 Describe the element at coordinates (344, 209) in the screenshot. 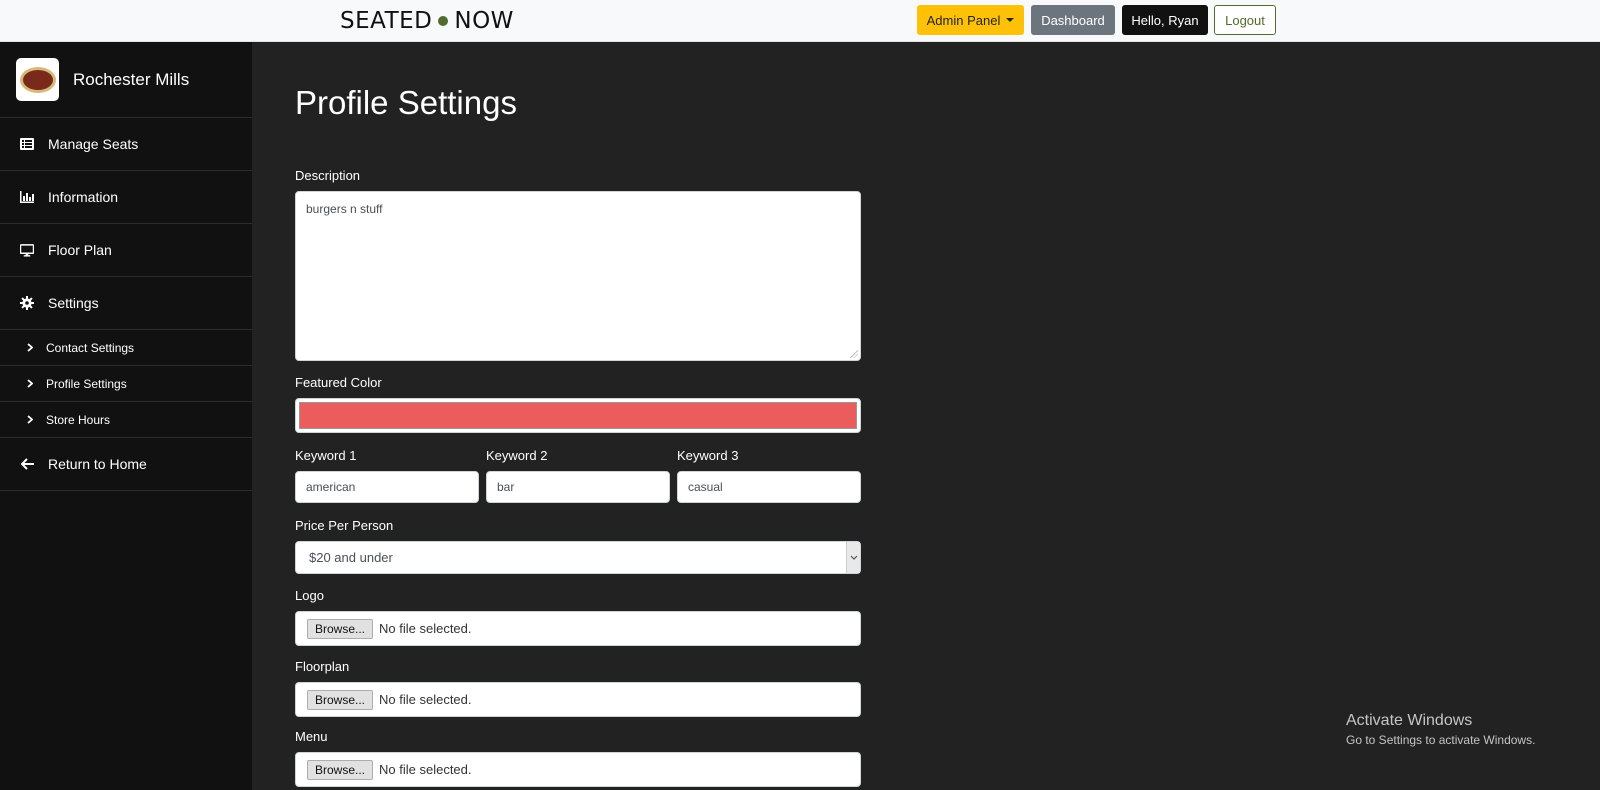

I see `description-text: burgers n stuff` at that location.